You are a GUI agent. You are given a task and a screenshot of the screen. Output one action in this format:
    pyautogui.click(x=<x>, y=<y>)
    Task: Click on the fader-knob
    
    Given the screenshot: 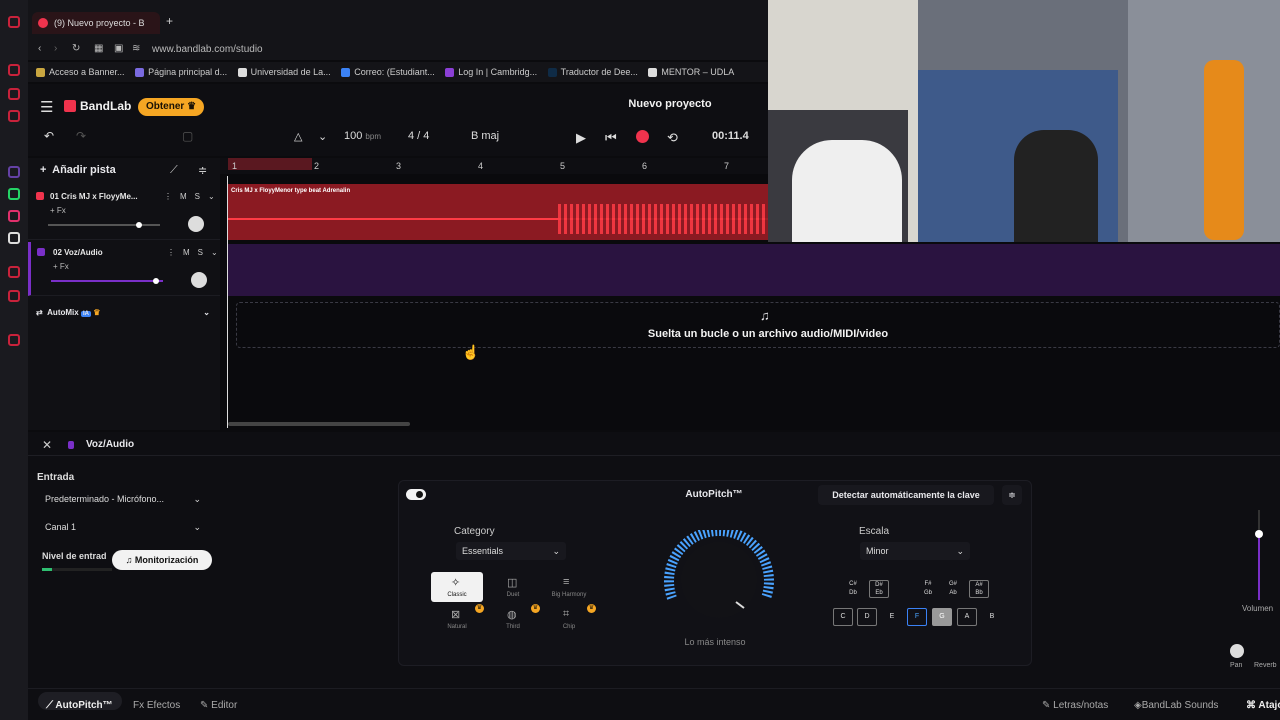 What is the action you would take?
    pyautogui.click(x=1259, y=534)
    